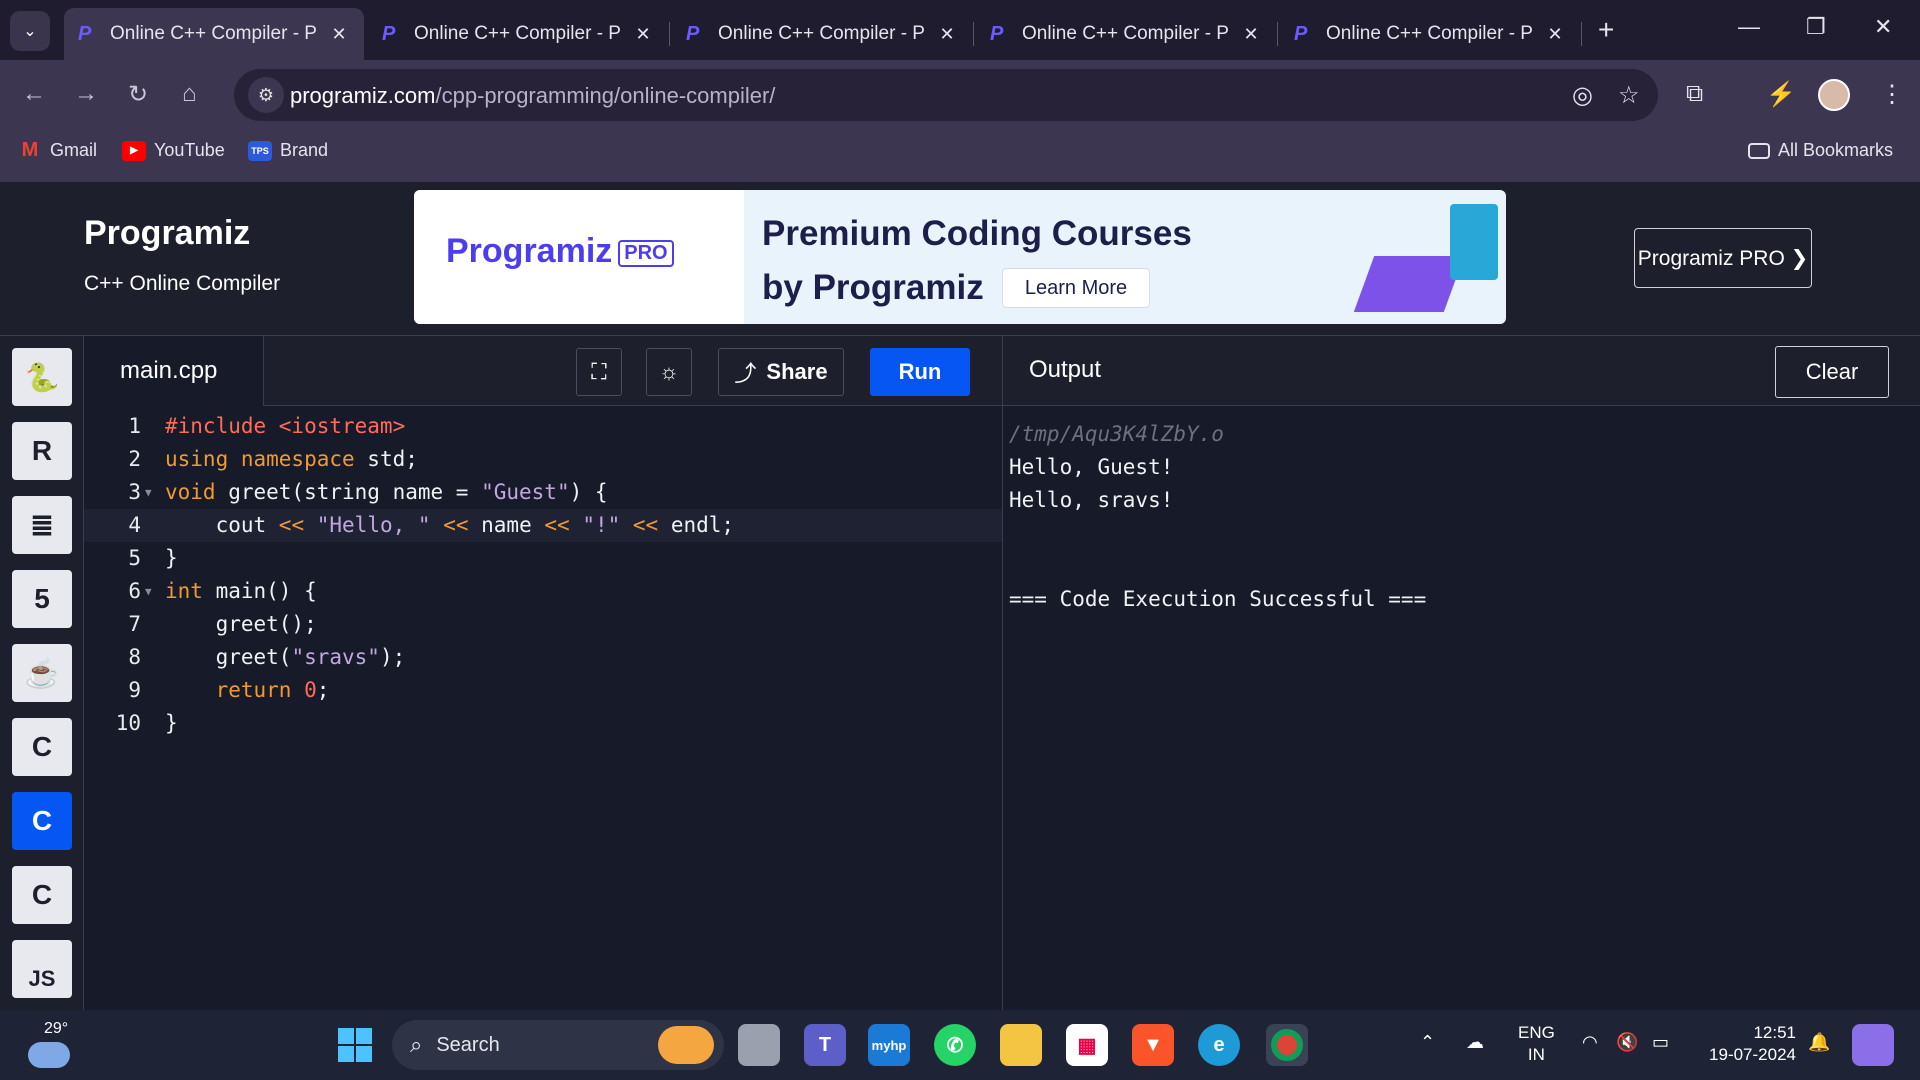 This screenshot has height=1080, width=1920. What do you see at coordinates (57, 150) in the screenshot?
I see `bookmark-gmail: M Gmail` at bounding box center [57, 150].